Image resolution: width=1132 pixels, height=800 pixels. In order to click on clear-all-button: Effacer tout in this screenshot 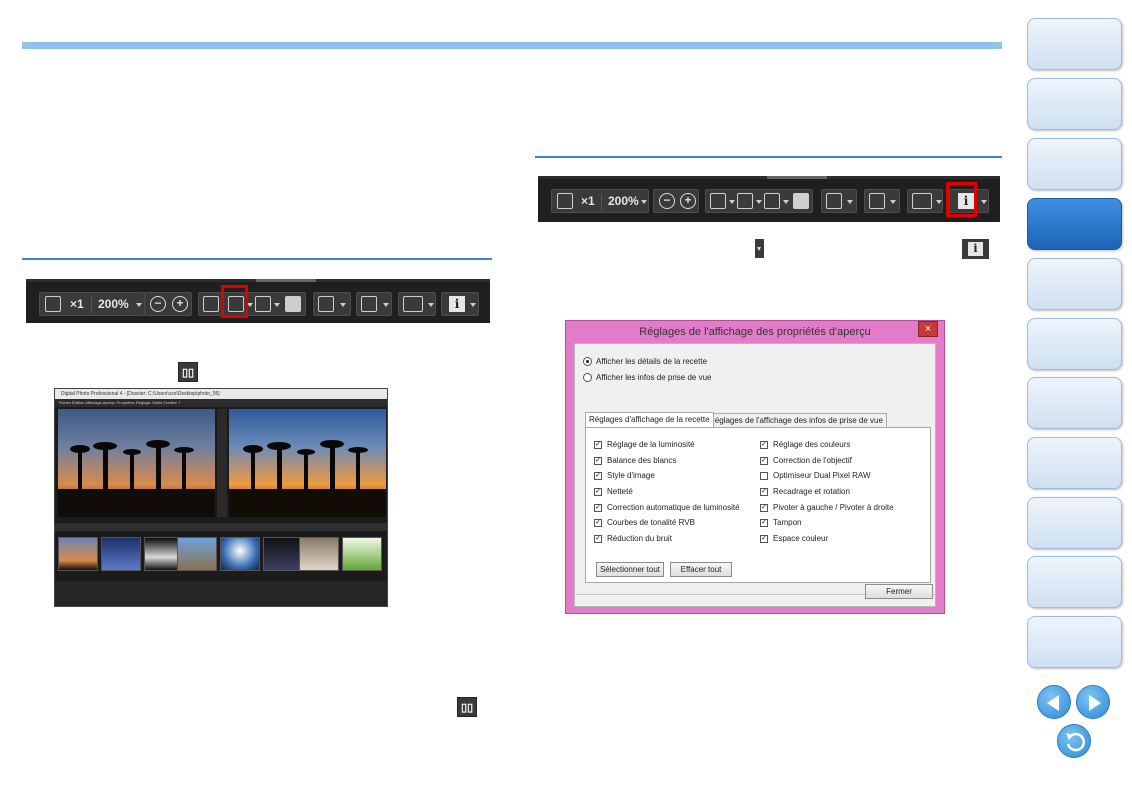, I will do `click(701, 569)`.